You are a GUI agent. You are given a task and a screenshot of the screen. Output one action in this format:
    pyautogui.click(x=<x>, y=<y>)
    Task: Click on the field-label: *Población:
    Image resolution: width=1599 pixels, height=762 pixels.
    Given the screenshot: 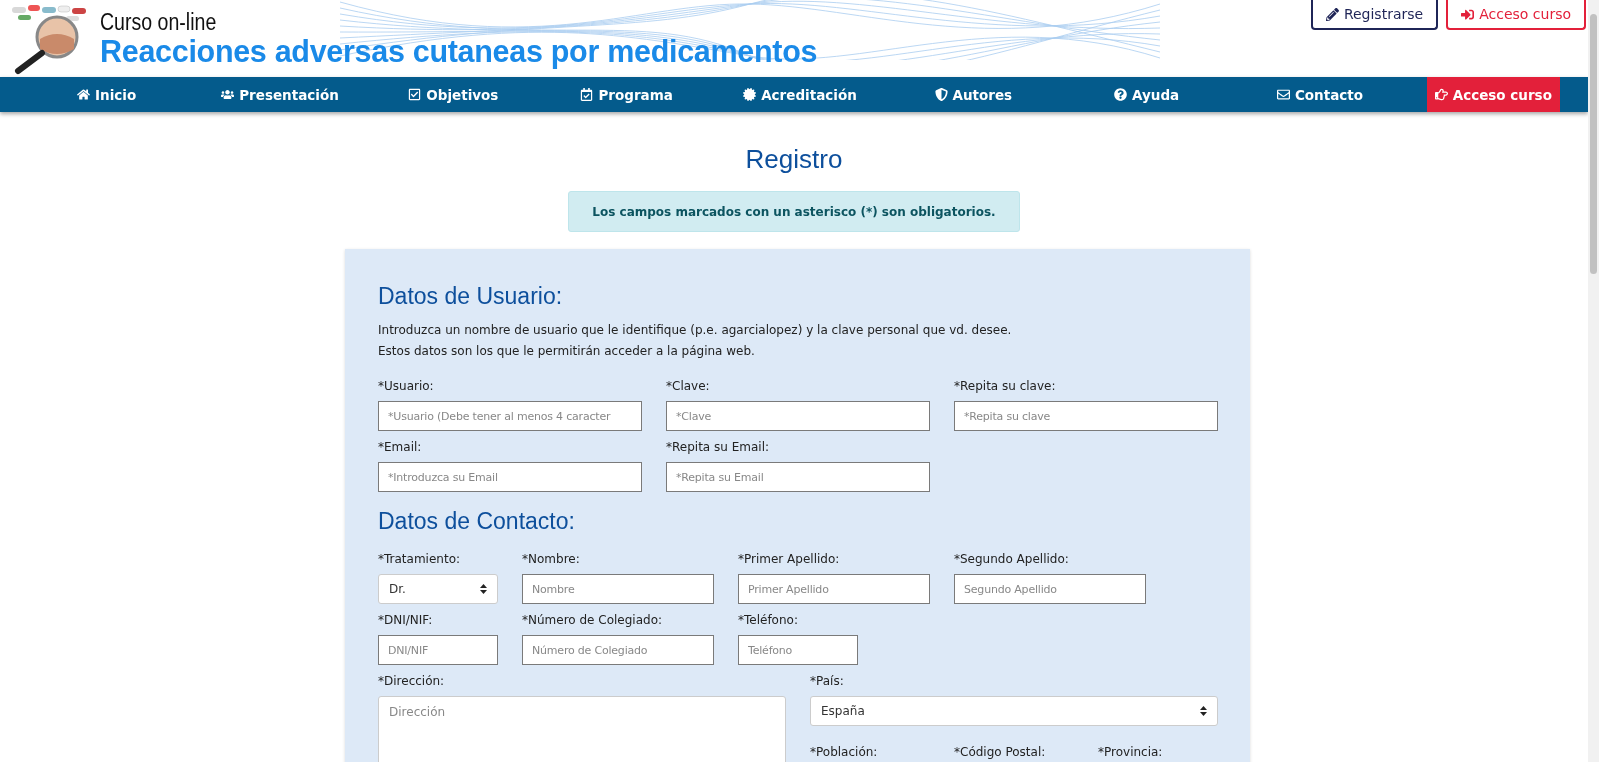 What is the action you would take?
    pyautogui.click(x=844, y=752)
    